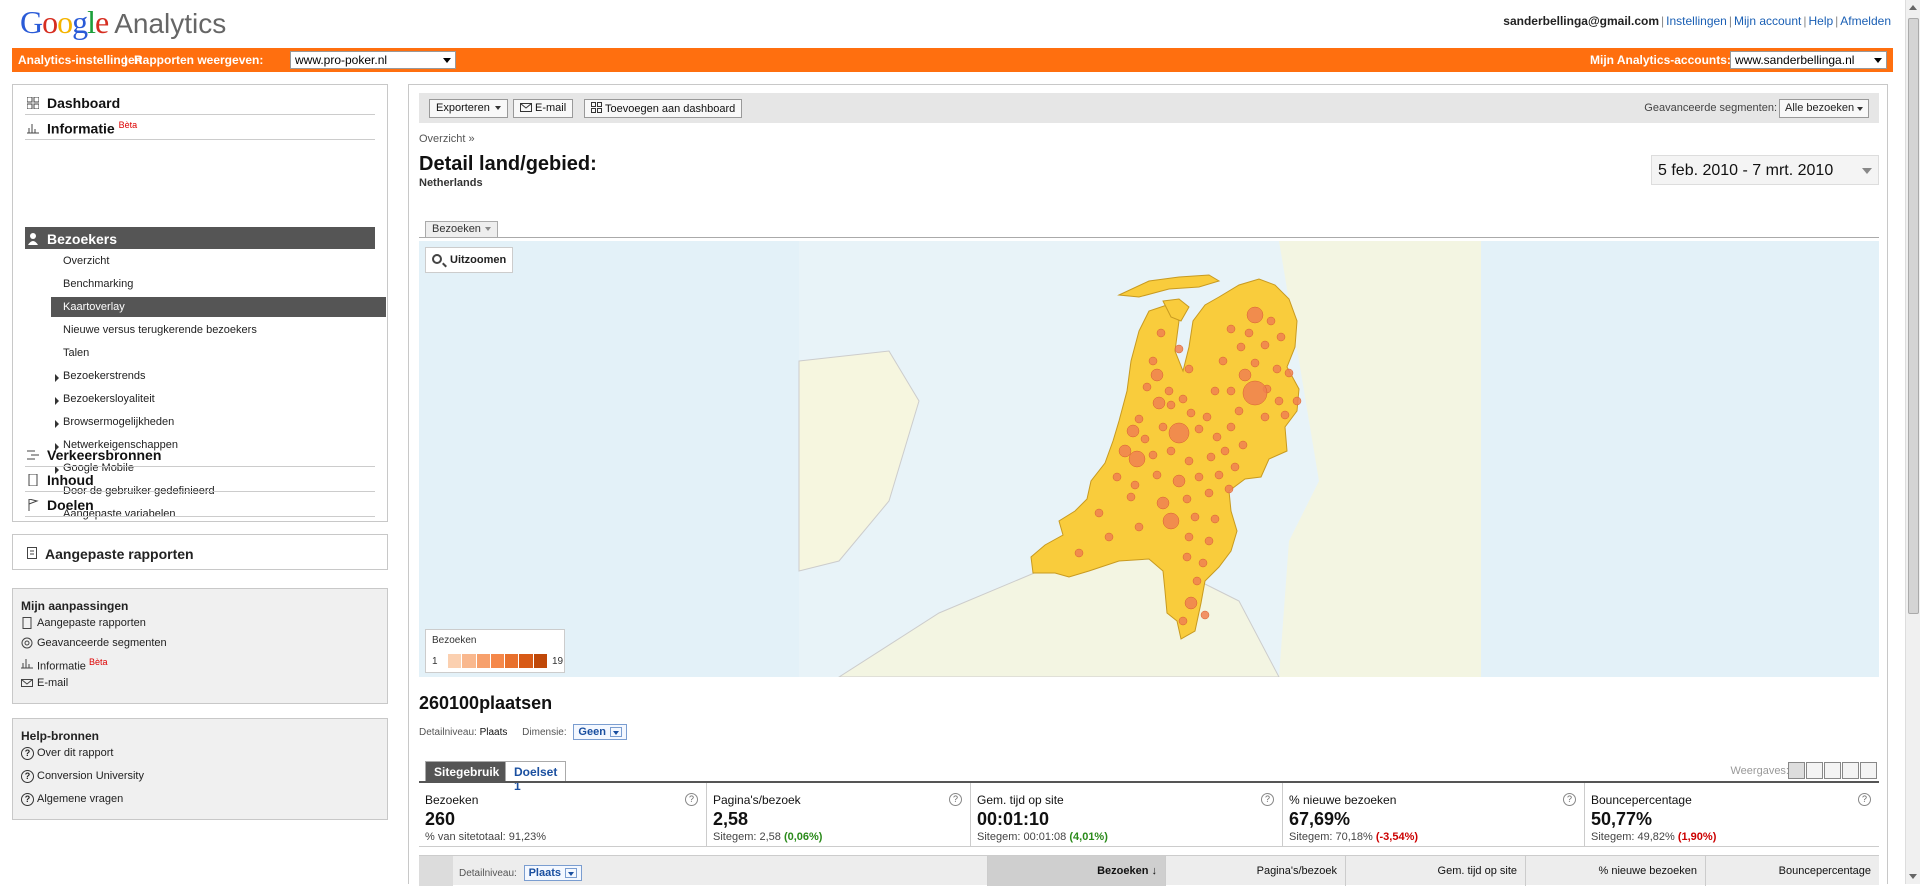 This screenshot has width=1920, height=886. What do you see at coordinates (1767, 21) in the screenshot?
I see `my-account-link: Mijn account` at bounding box center [1767, 21].